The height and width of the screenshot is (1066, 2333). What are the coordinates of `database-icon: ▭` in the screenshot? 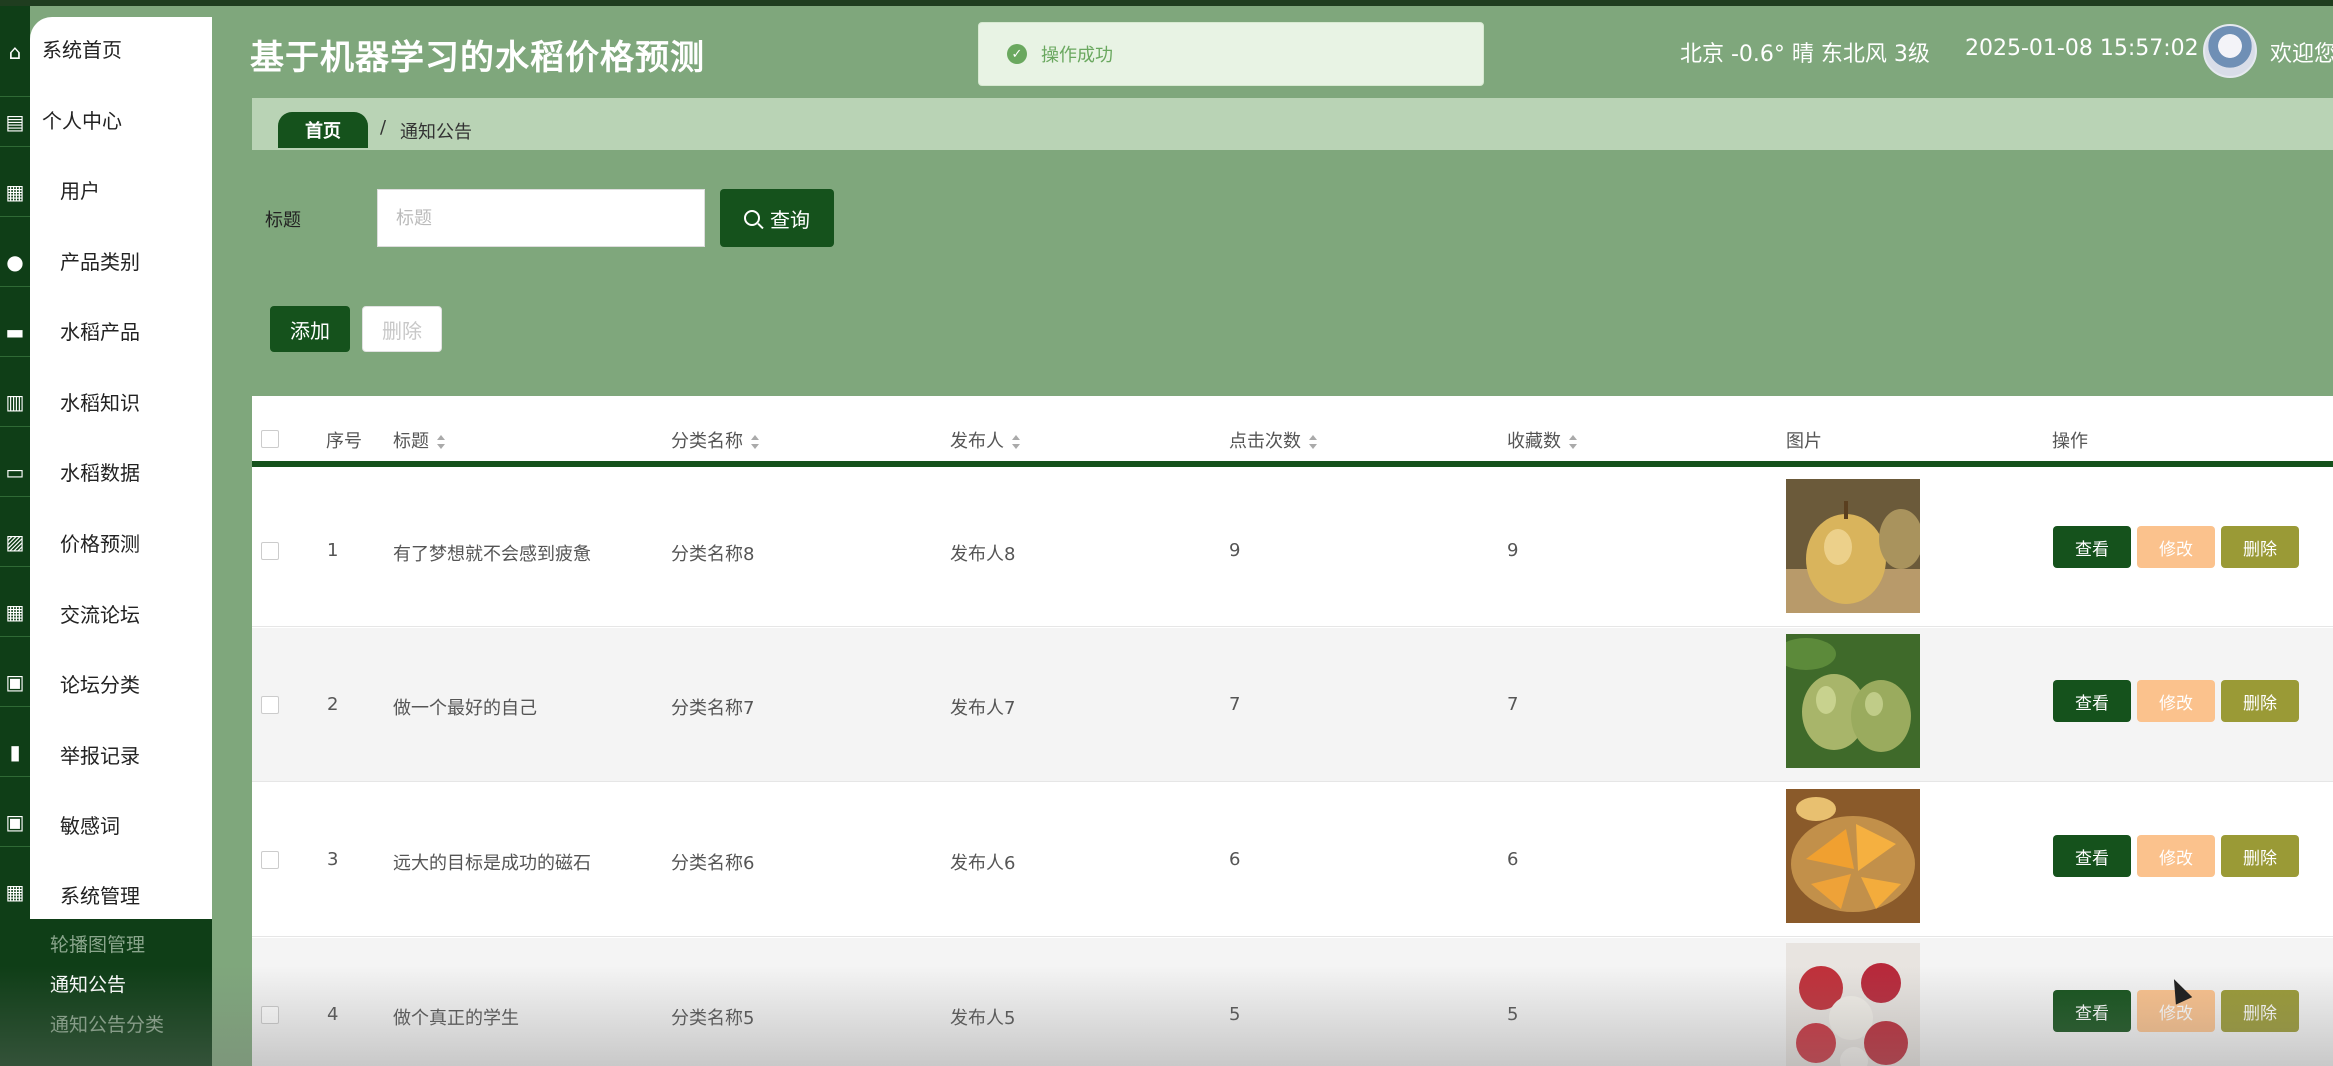 It's located at (15, 472).